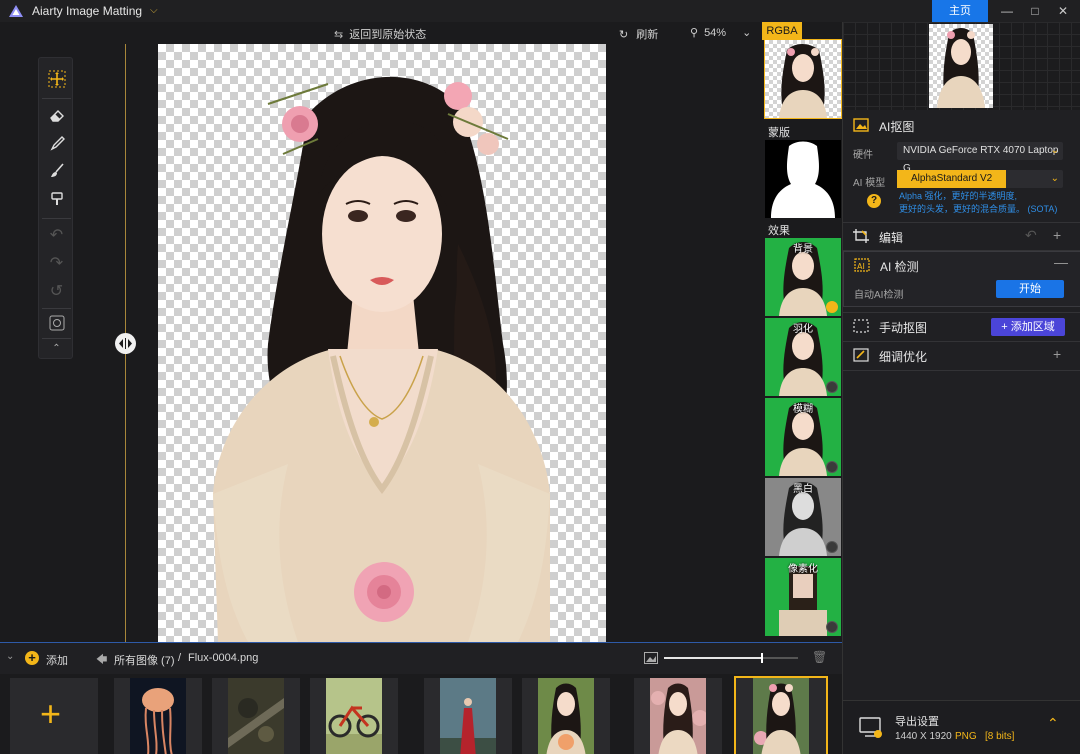 Image resolution: width=1080 pixels, height=754 pixels. Describe the element at coordinates (56, 143) in the screenshot. I see `brush-icon` at that location.